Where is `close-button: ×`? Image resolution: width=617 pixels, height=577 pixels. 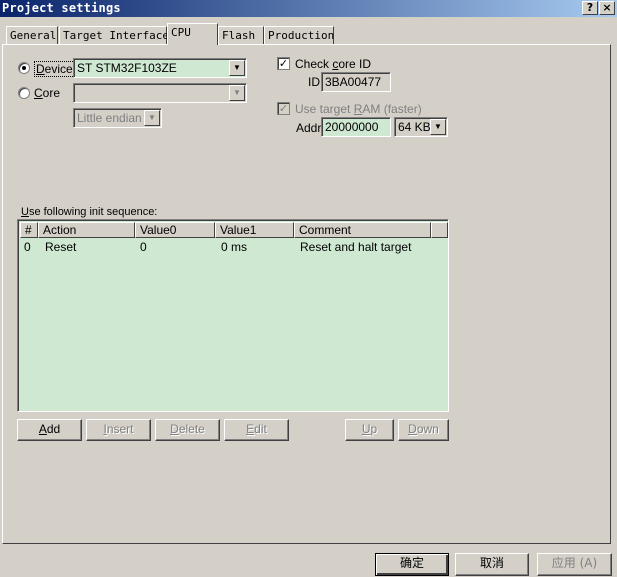 close-button: × is located at coordinates (607, 8).